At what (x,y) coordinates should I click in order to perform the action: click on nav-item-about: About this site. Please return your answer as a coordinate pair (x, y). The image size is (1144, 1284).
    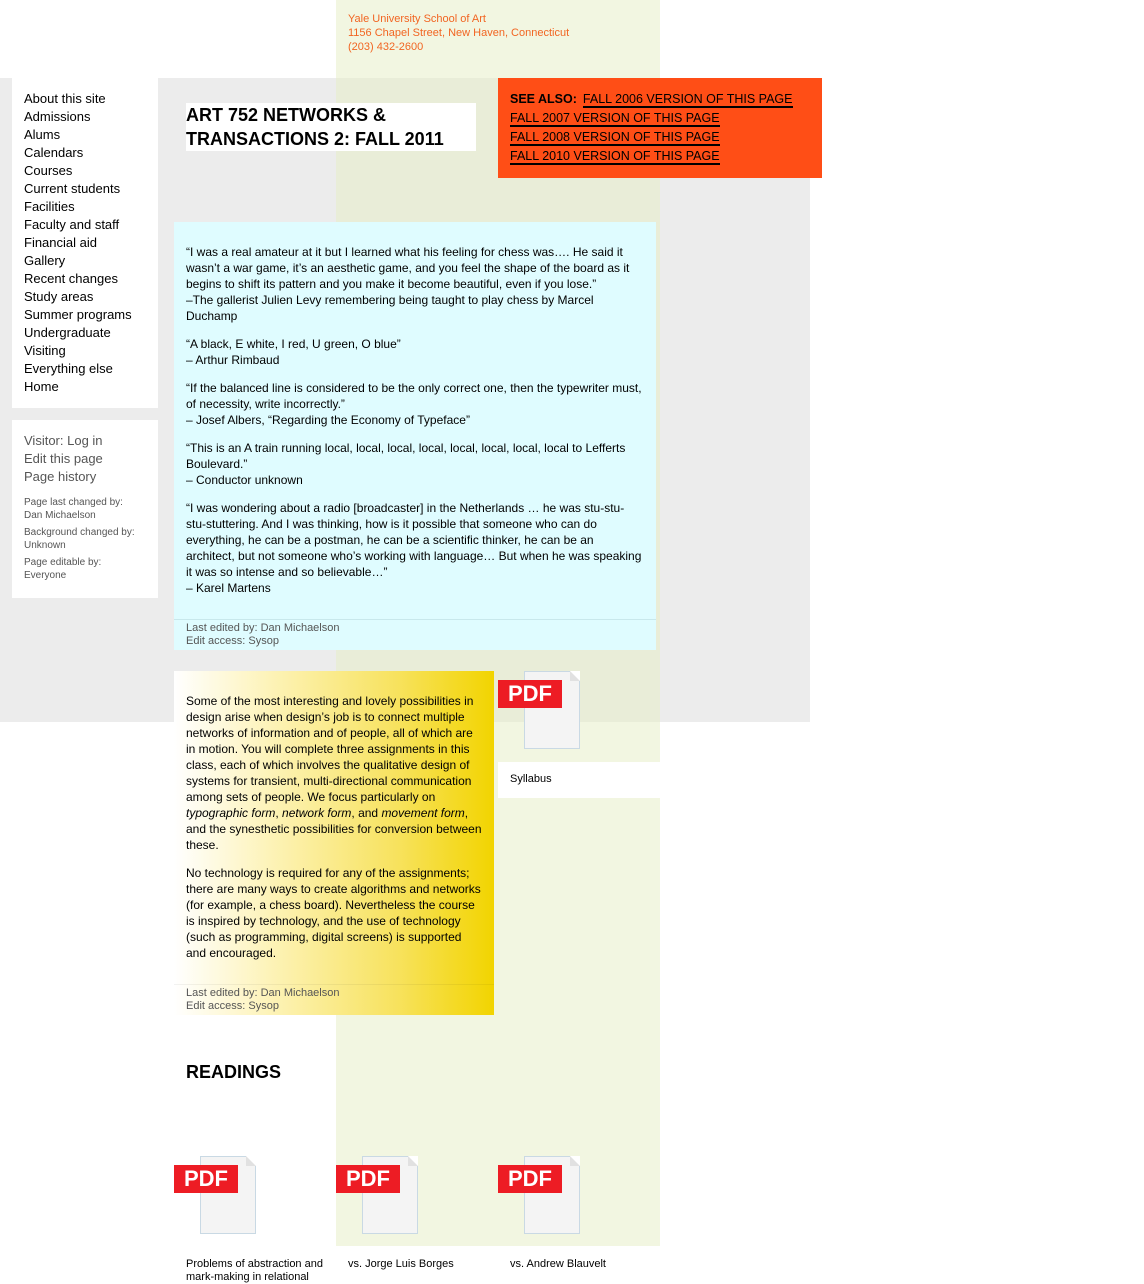
    Looking at the image, I should click on (65, 98).